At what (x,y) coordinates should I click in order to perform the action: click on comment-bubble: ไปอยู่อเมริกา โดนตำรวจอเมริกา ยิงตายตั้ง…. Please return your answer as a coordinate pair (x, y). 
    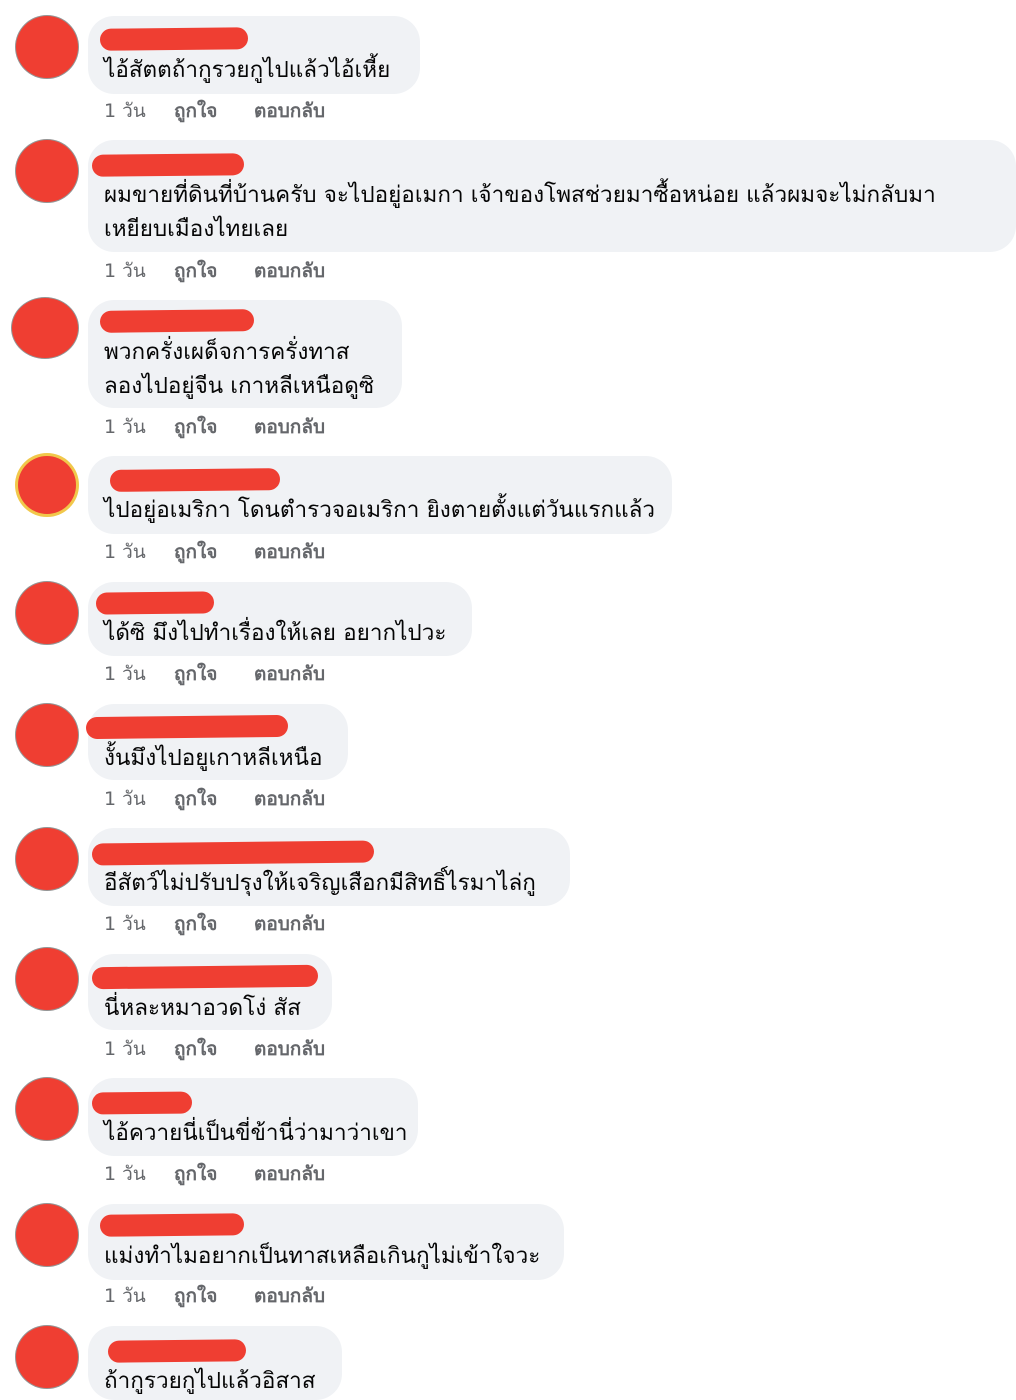
    Looking at the image, I should click on (380, 495).